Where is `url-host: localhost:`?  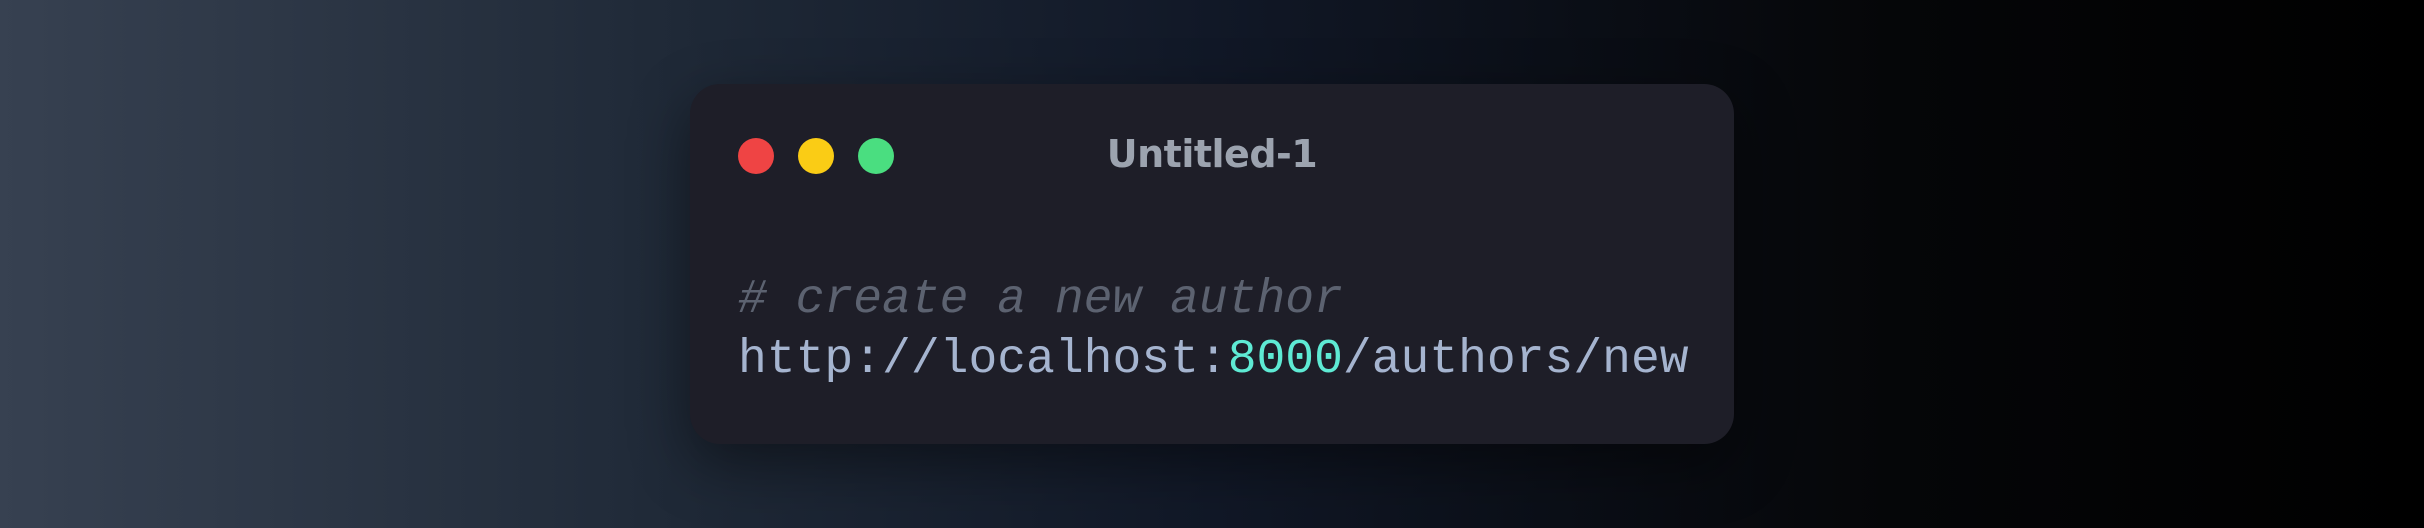
url-host: localhost: is located at coordinates (1083, 360).